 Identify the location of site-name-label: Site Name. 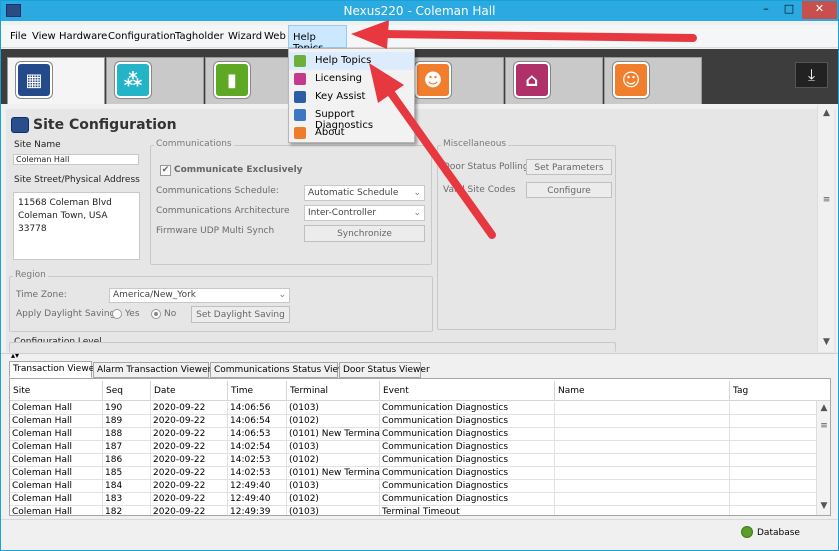
(37, 145).